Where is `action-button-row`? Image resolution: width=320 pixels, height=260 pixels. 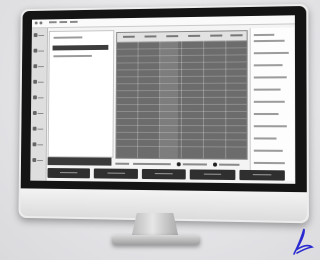 action-button-row is located at coordinates (166, 174).